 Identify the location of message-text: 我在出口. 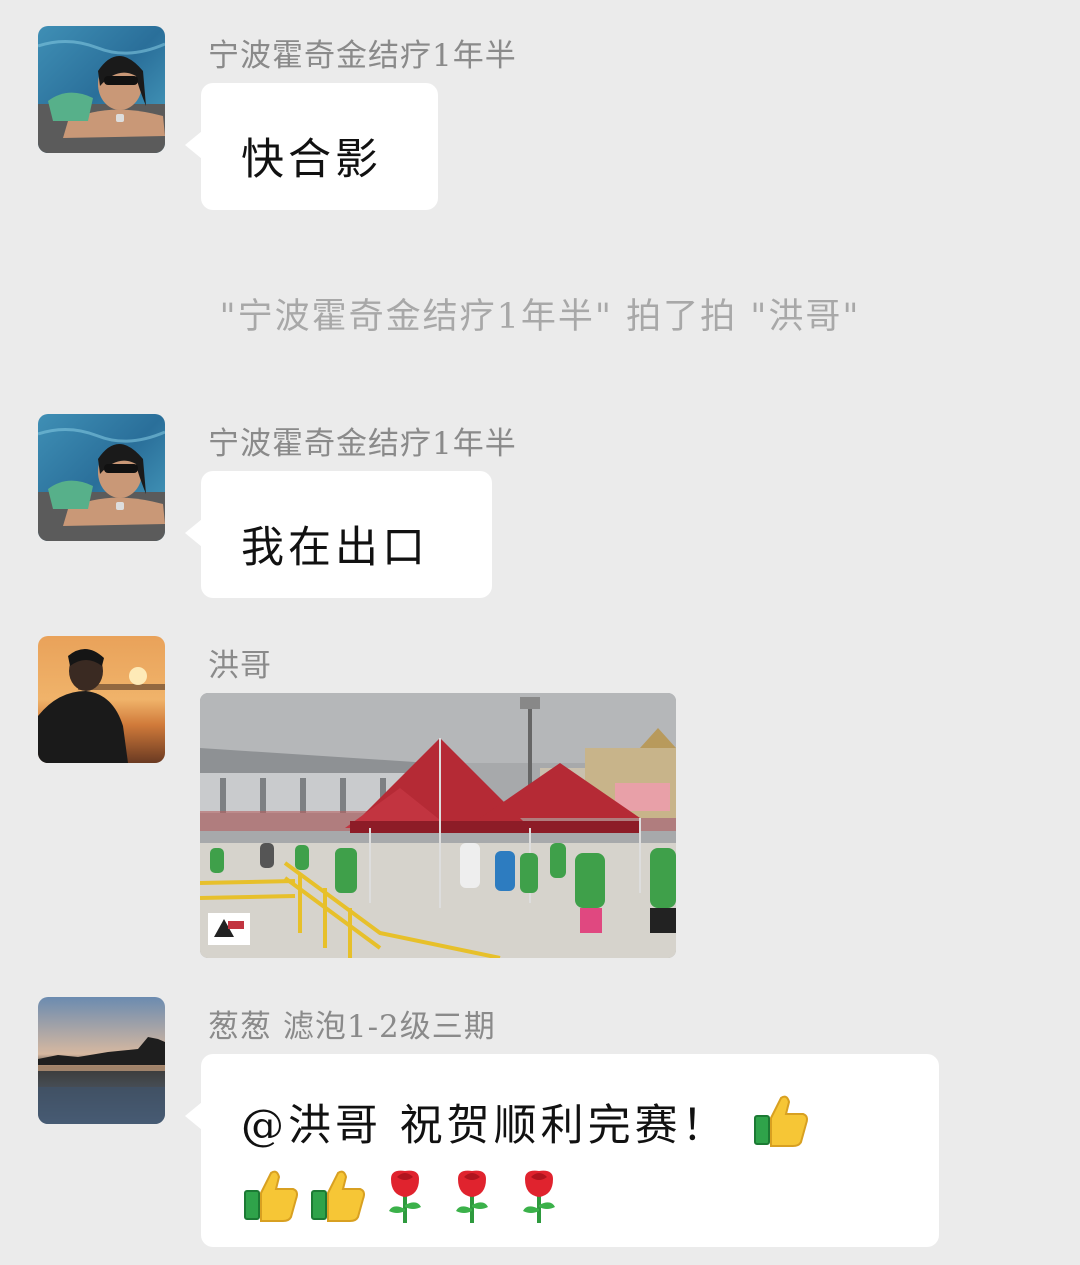
(335, 548).